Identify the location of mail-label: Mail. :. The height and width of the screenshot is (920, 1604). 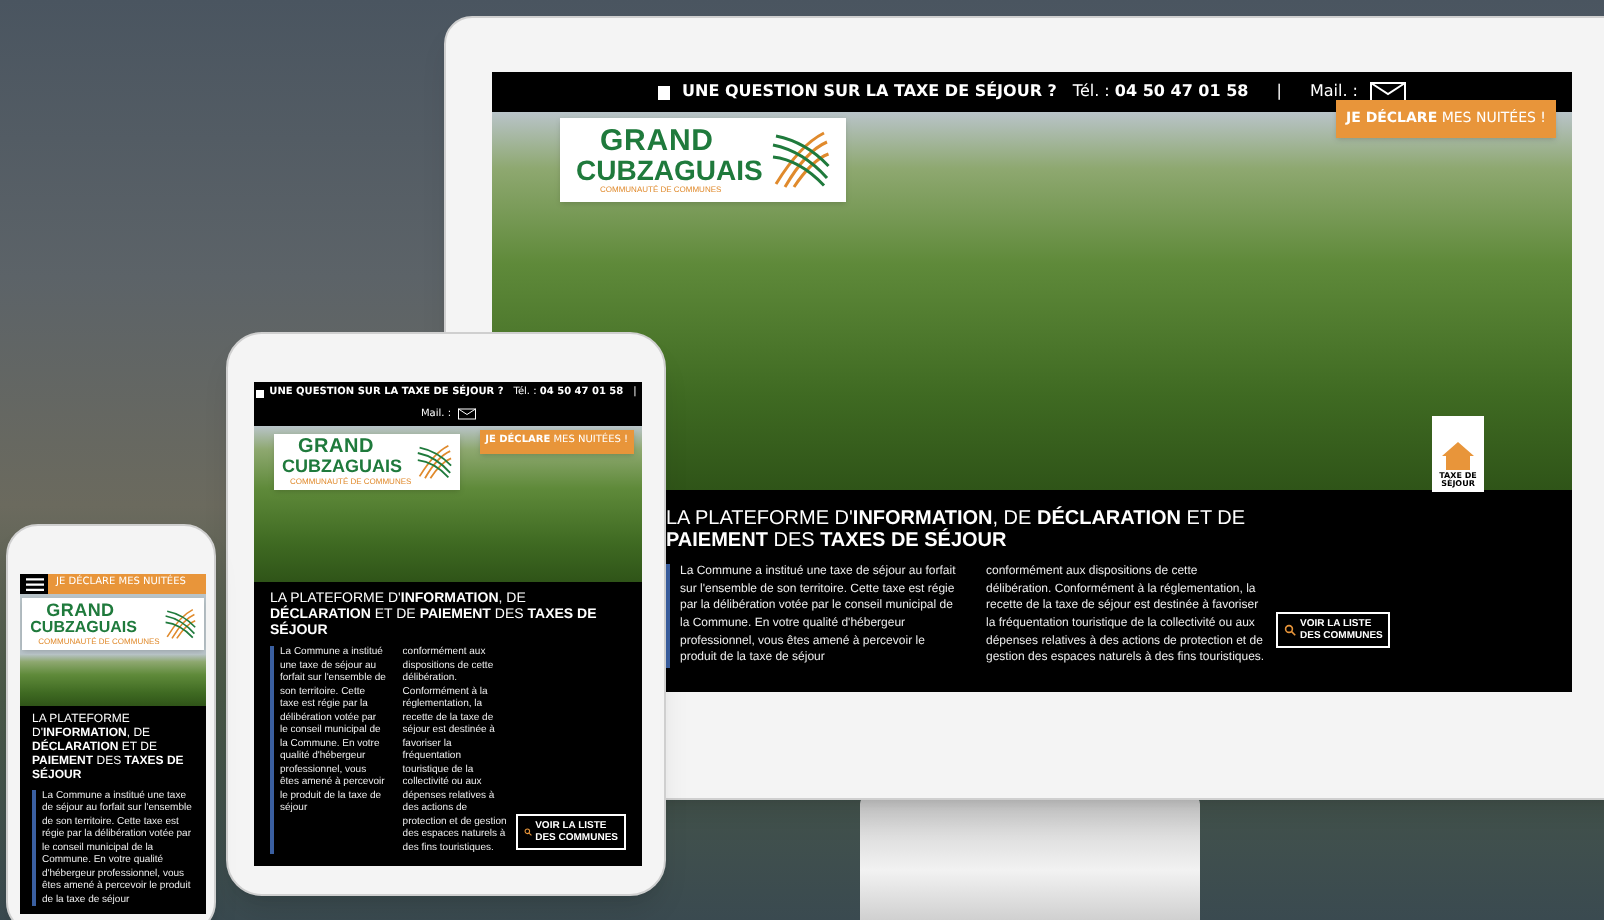
(1333, 92).